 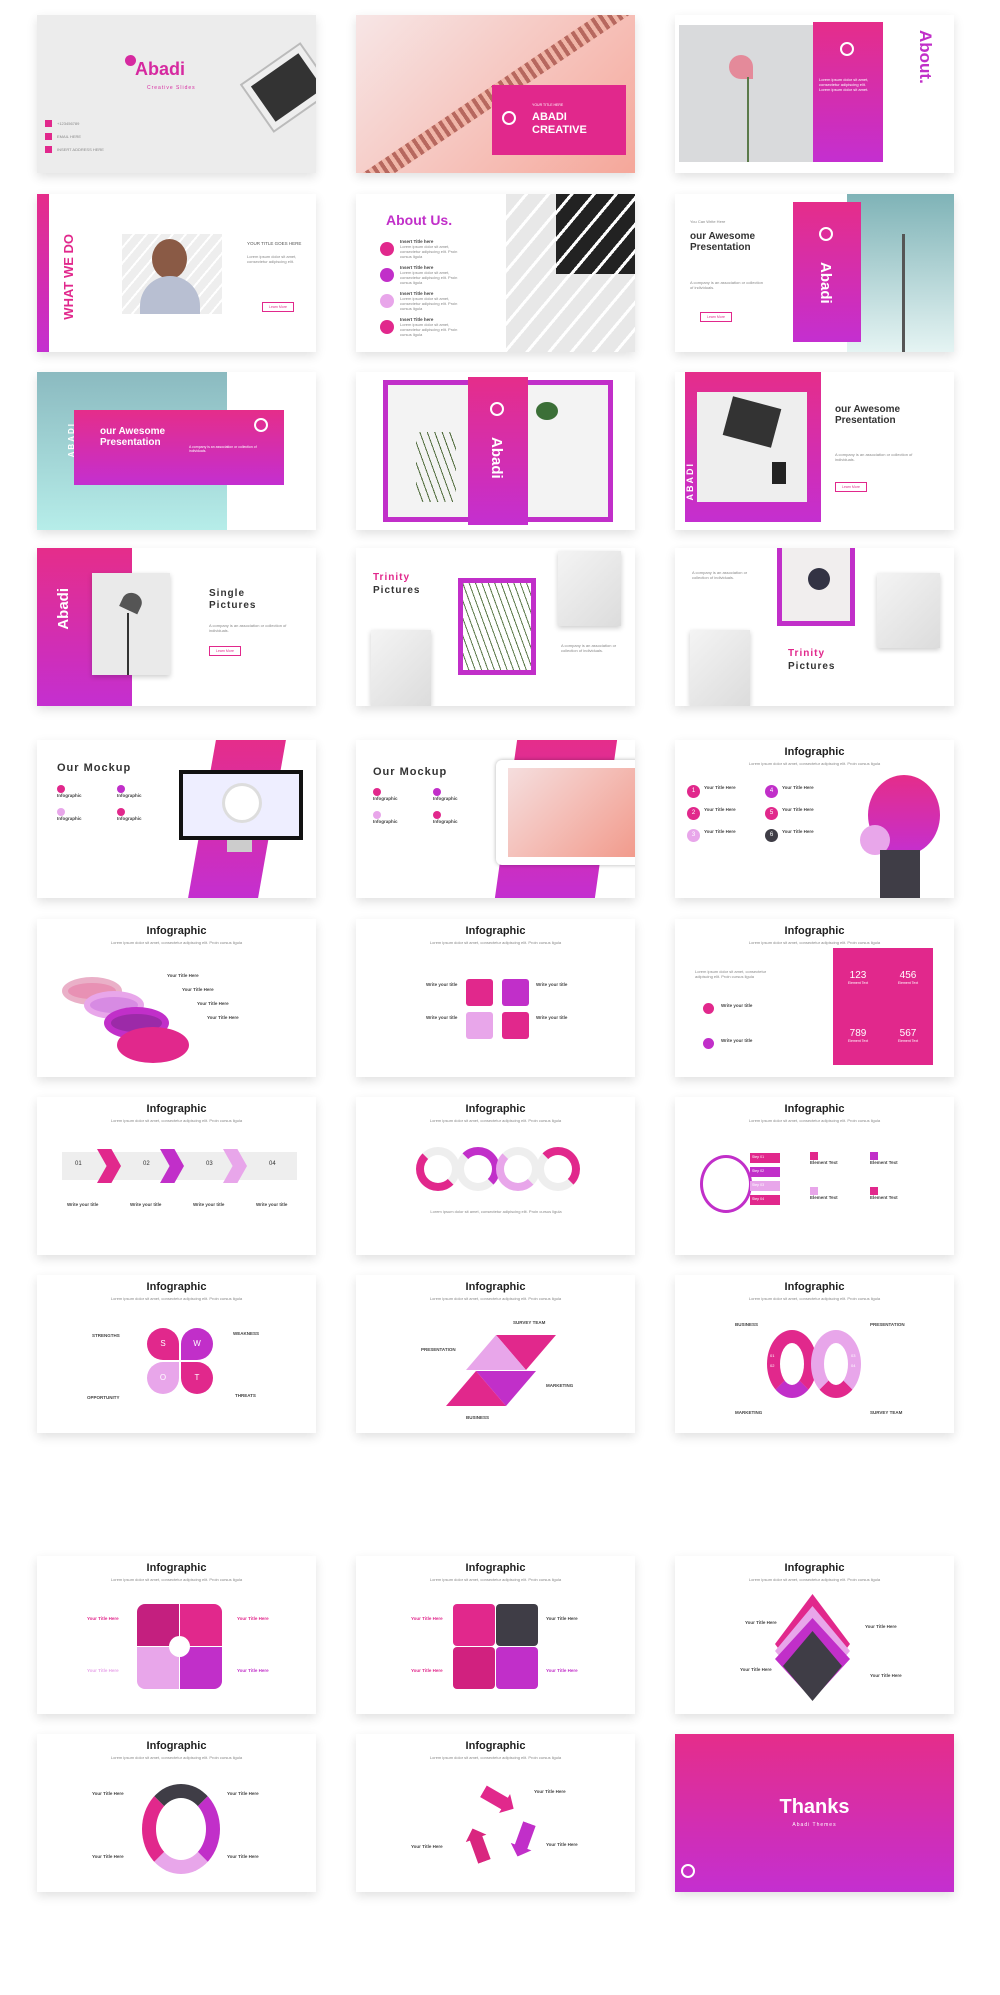 I want to click on head-puzzle-graphic, so click(x=900, y=836).